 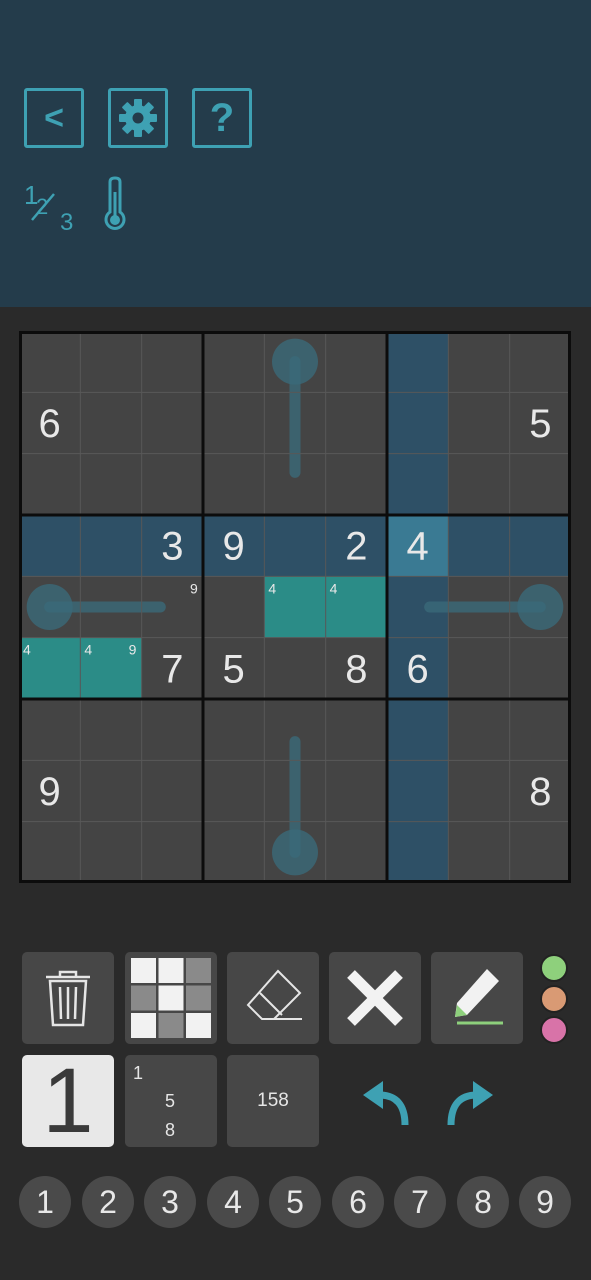 What do you see at coordinates (170, 1130) in the screenshot?
I see `corner-mode-digit: 8` at bounding box center [170, 1130].